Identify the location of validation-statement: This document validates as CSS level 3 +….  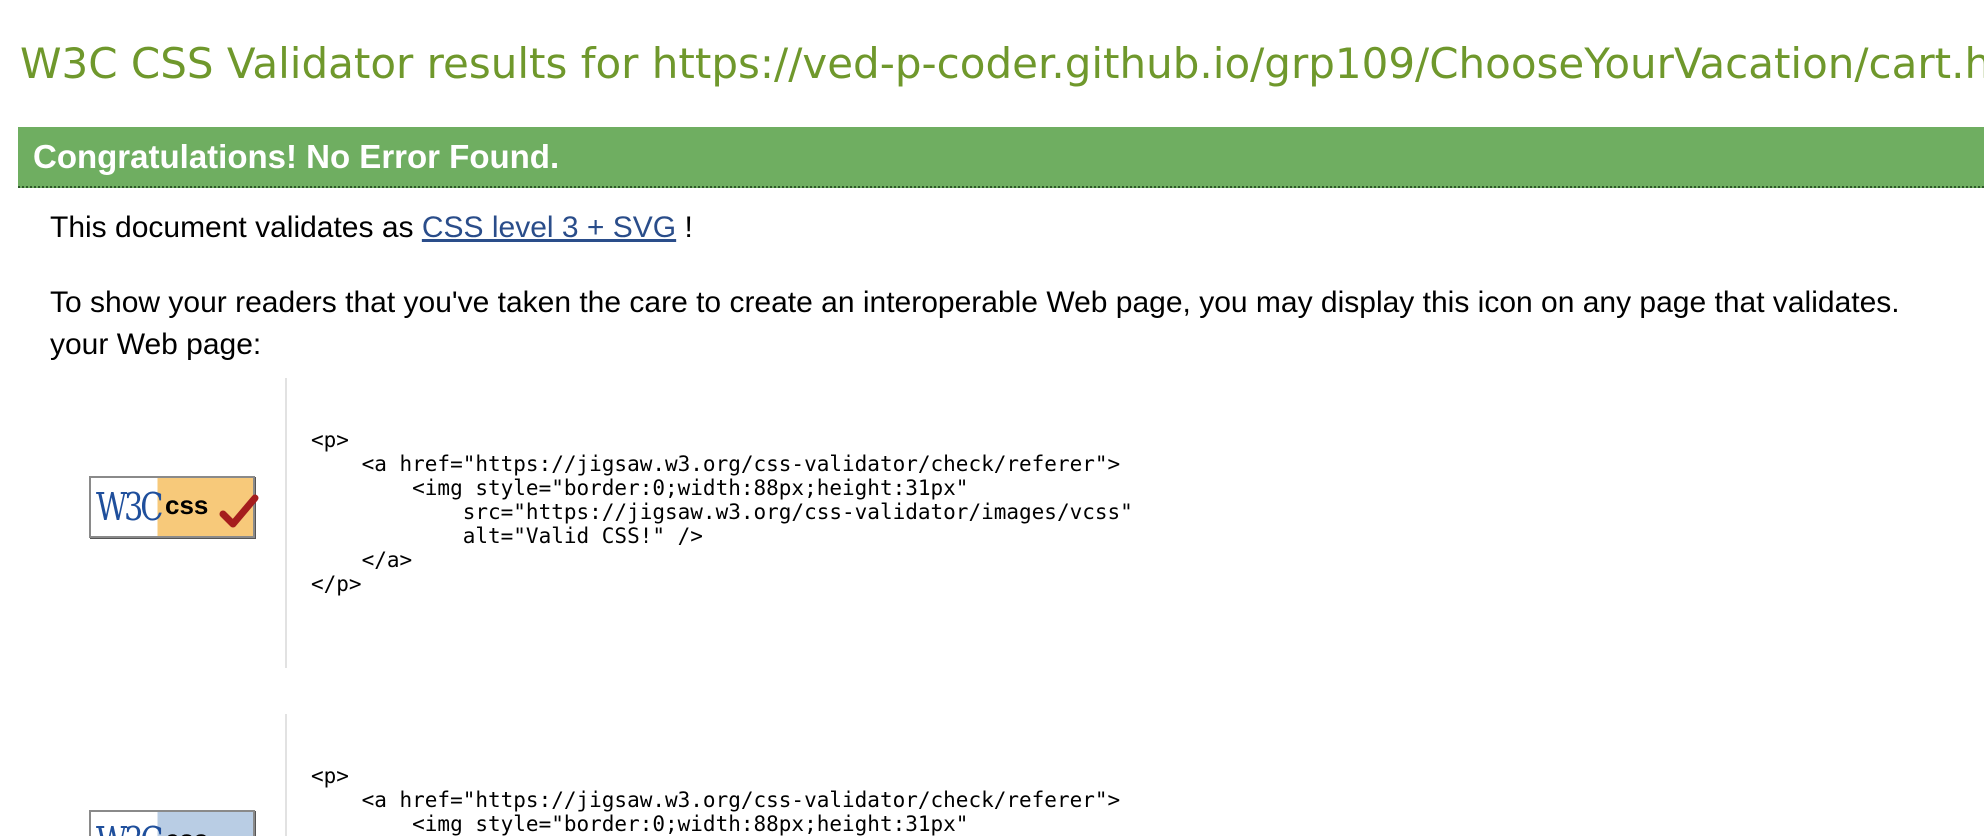
(371, 228).